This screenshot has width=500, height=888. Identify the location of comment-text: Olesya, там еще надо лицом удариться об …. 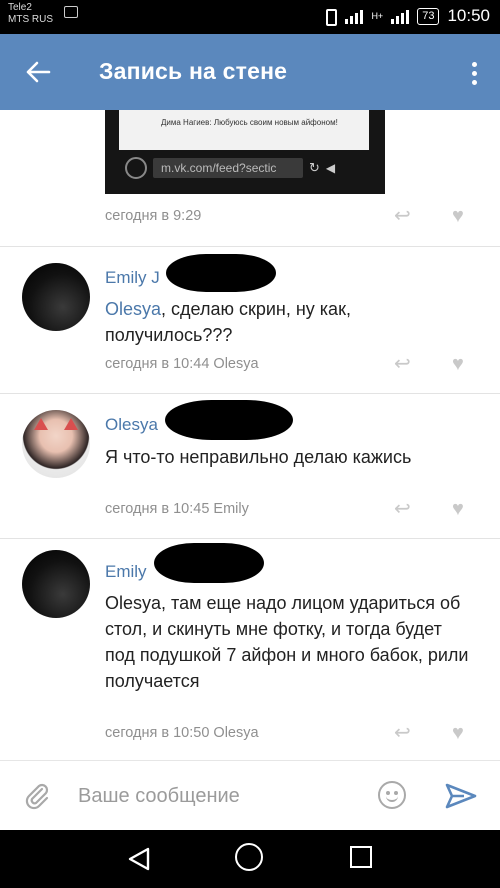
(287, 642).